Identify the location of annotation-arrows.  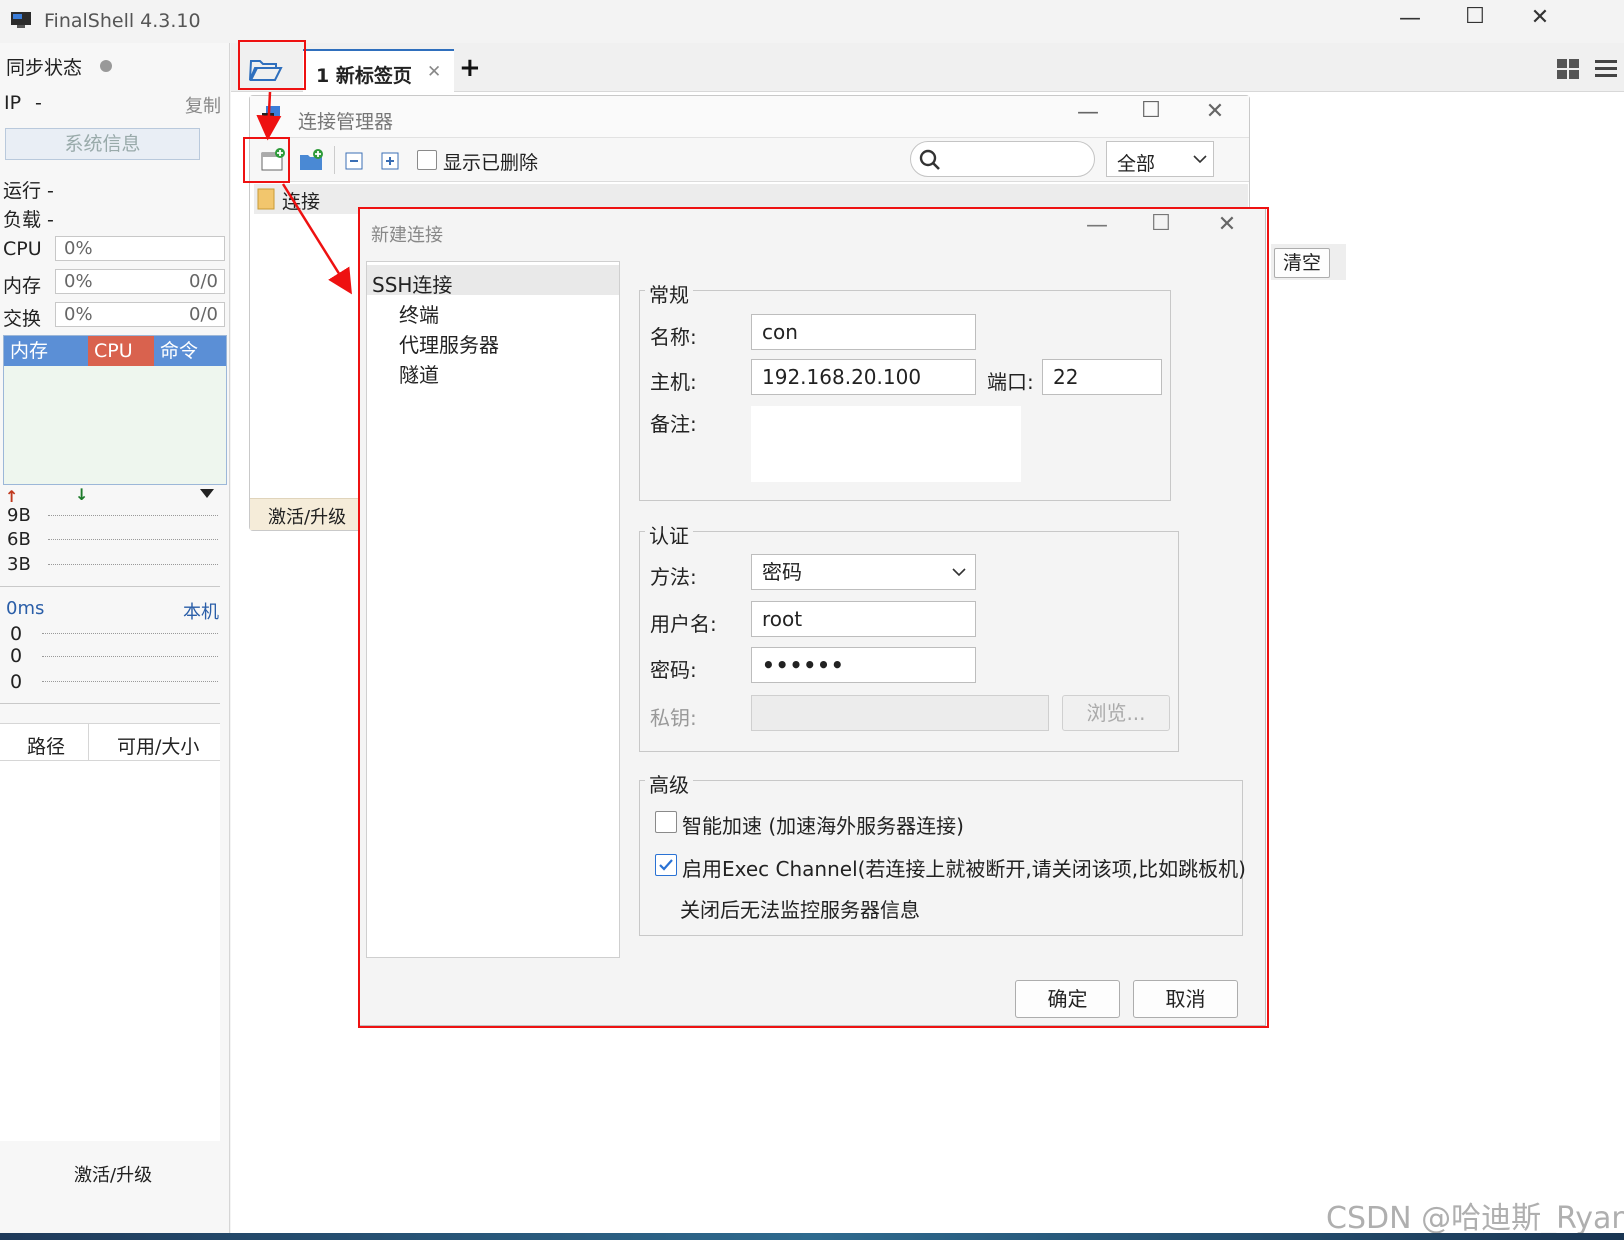
(304, 193).